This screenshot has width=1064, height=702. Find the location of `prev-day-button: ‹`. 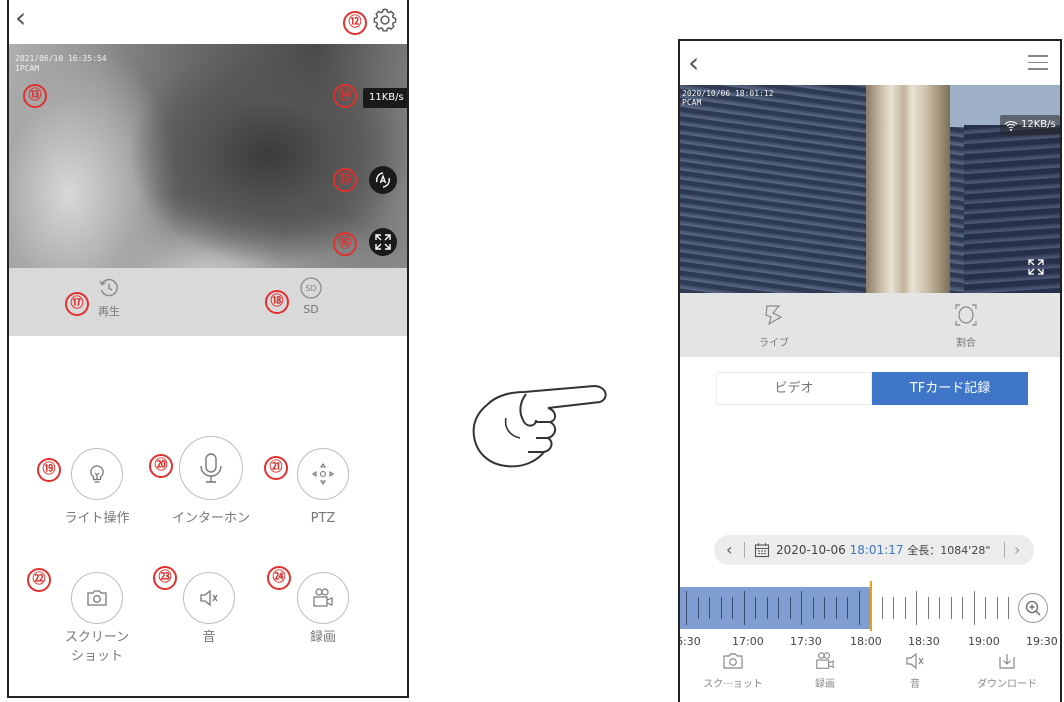

prev-day-button: ‹ is located at coordinates (729, 549).